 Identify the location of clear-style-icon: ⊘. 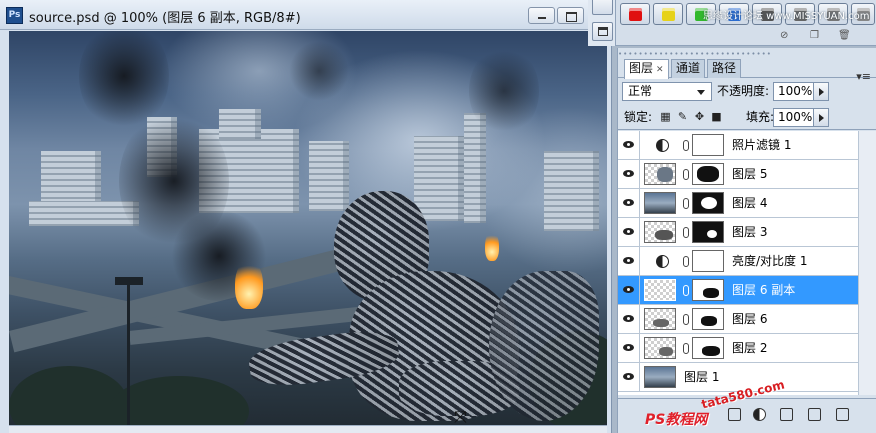
(784, 35).